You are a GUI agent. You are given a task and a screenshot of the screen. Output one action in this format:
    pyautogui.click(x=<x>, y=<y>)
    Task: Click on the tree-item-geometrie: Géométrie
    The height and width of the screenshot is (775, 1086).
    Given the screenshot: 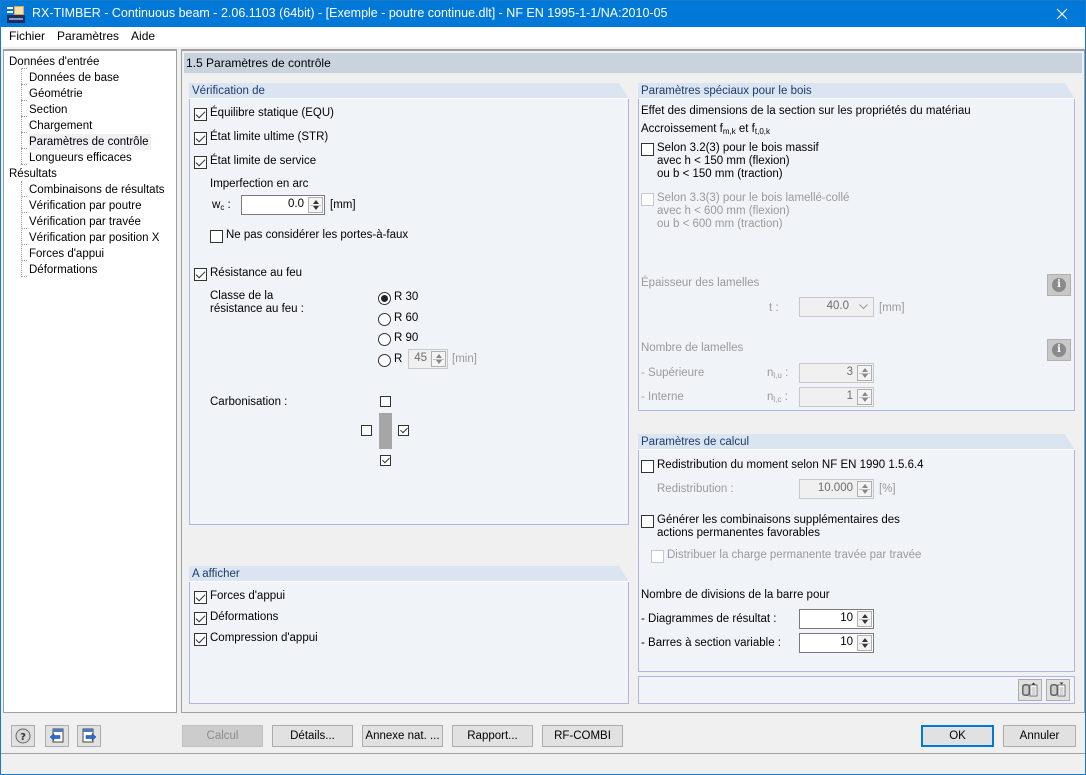 What is the action you would take?
    pyautogui.click(x=56, y=94)
    